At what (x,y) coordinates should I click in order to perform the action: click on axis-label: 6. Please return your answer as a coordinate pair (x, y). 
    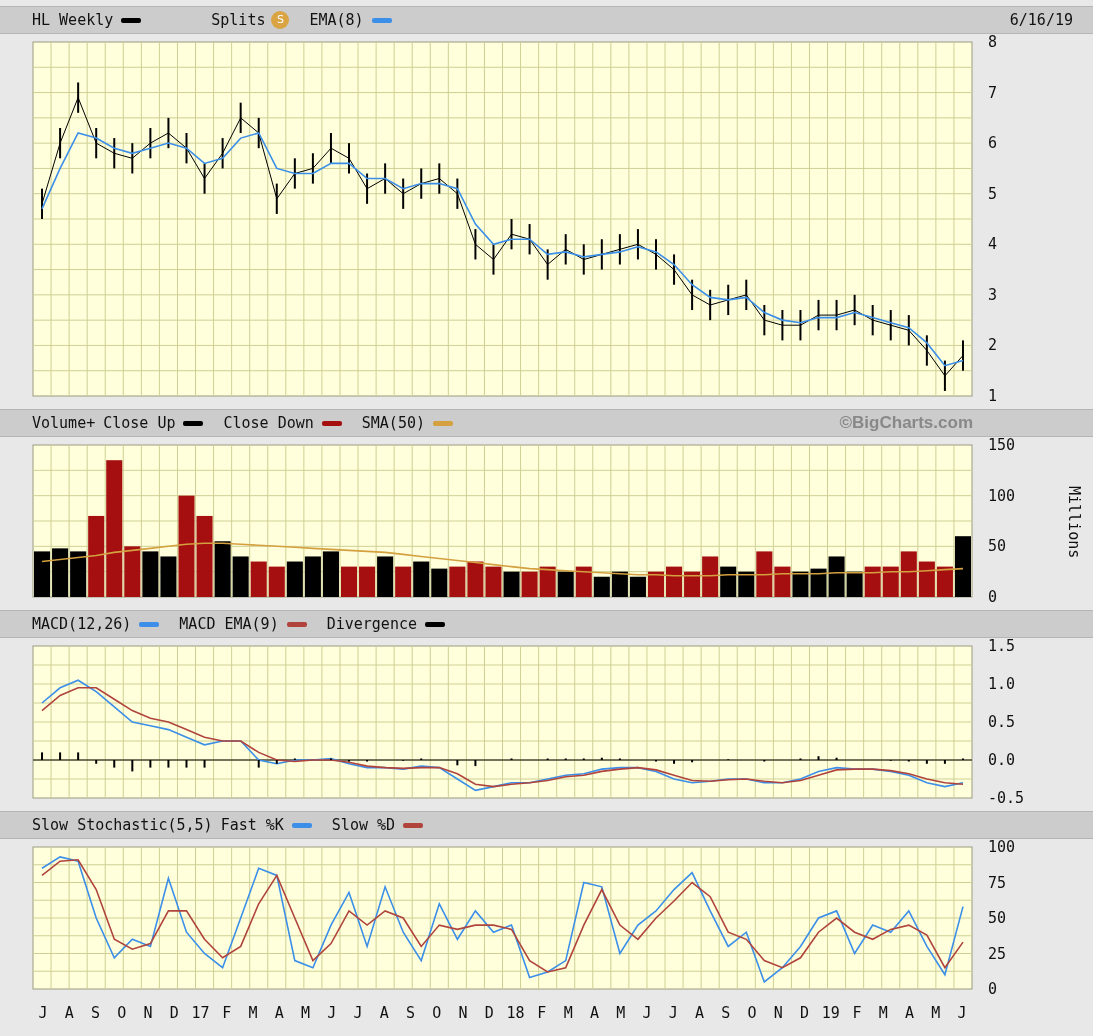
    Looking at the image, I should click on (993, 143).